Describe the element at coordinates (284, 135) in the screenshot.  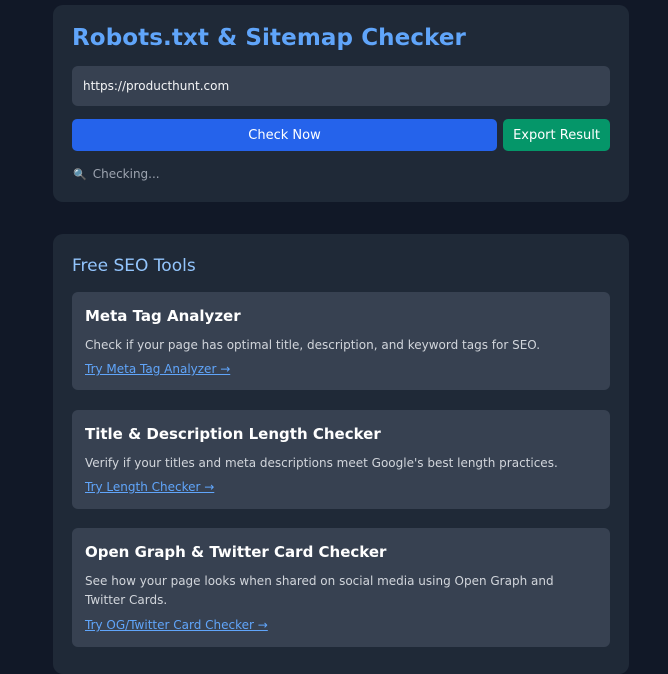
I see `check-now-button: Check Now` at that location.